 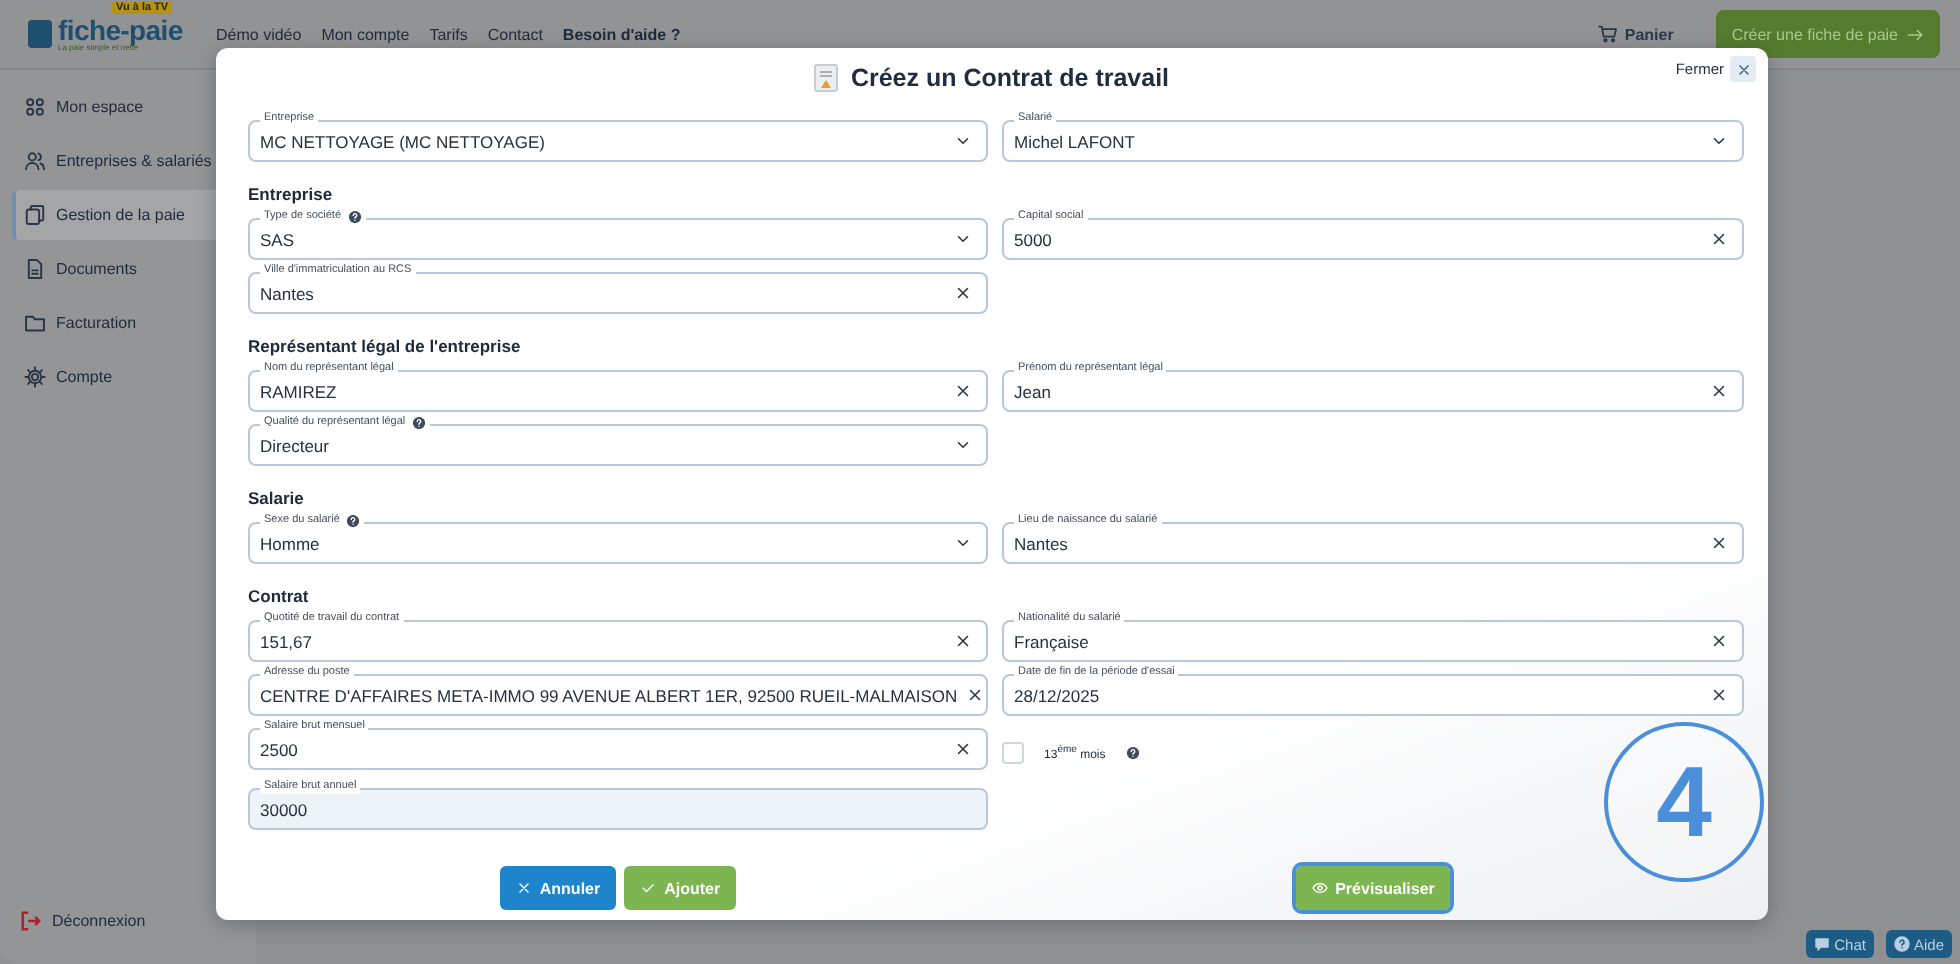 I want to click on sidebar-item: Facturation, so click(x=128, y=323).